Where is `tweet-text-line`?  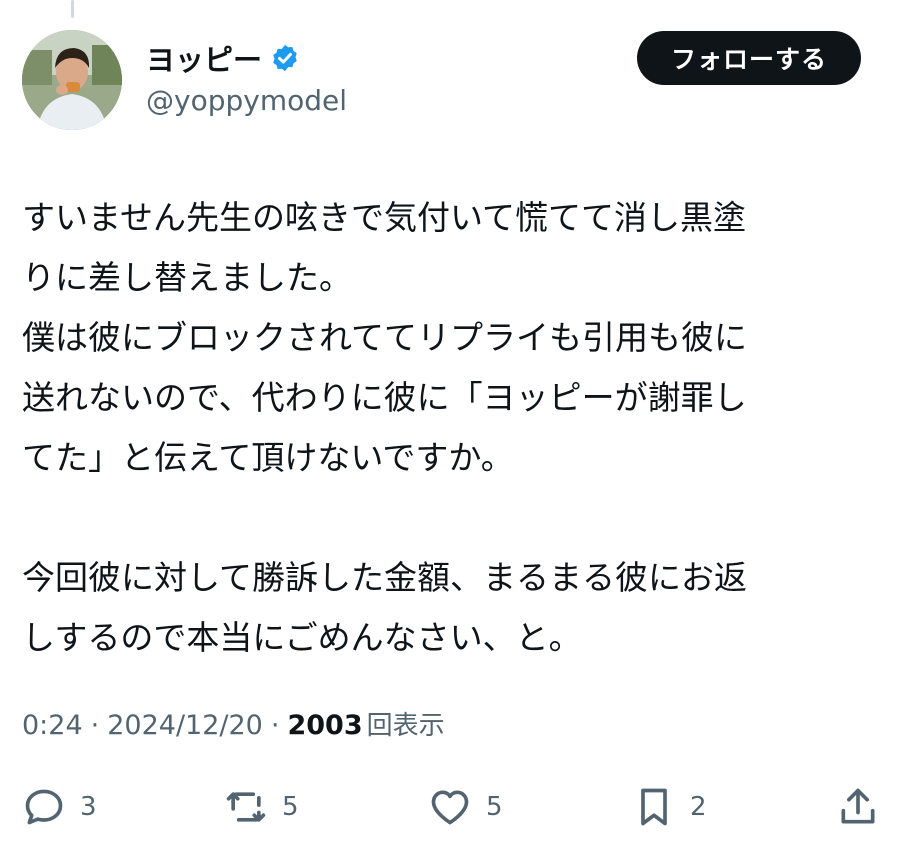
tweet-text-line is located at coordinates (452, 518).